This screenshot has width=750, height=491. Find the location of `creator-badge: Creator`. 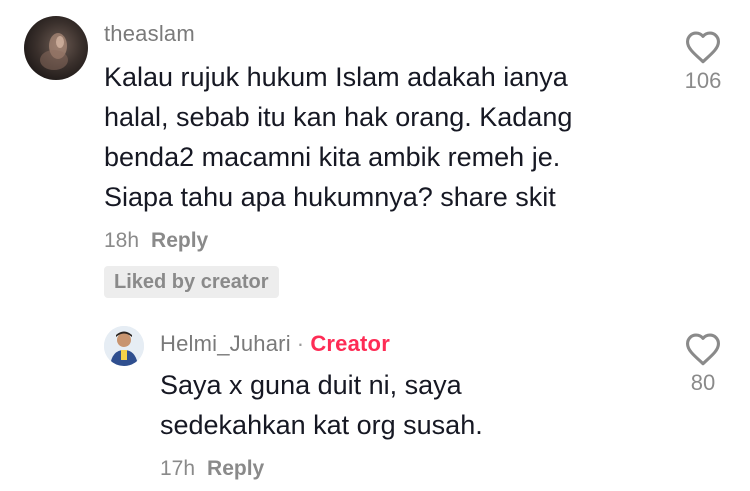

creator-badge: Creator is located at coordinates (350, 343).